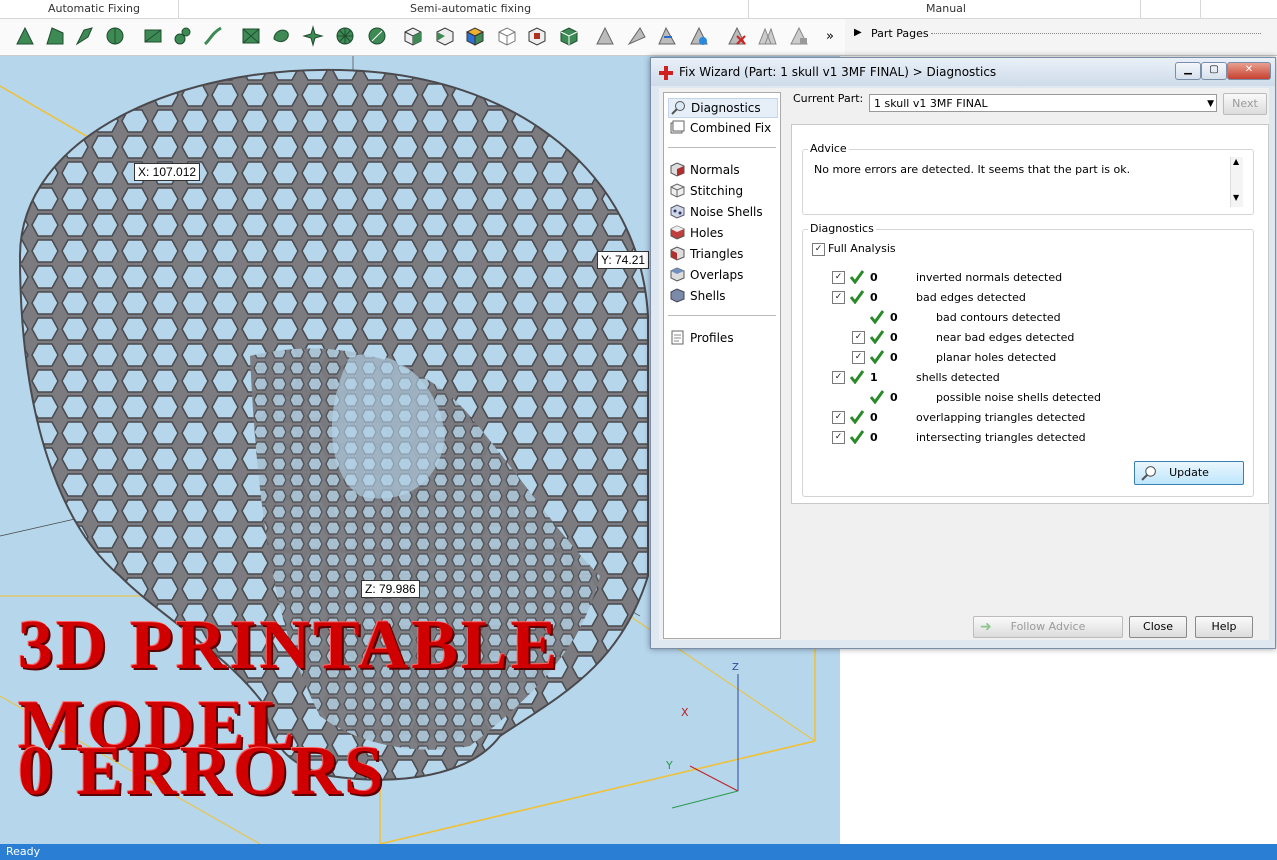  I want to click on toolbar-overflow-button: », so click(830, 36).